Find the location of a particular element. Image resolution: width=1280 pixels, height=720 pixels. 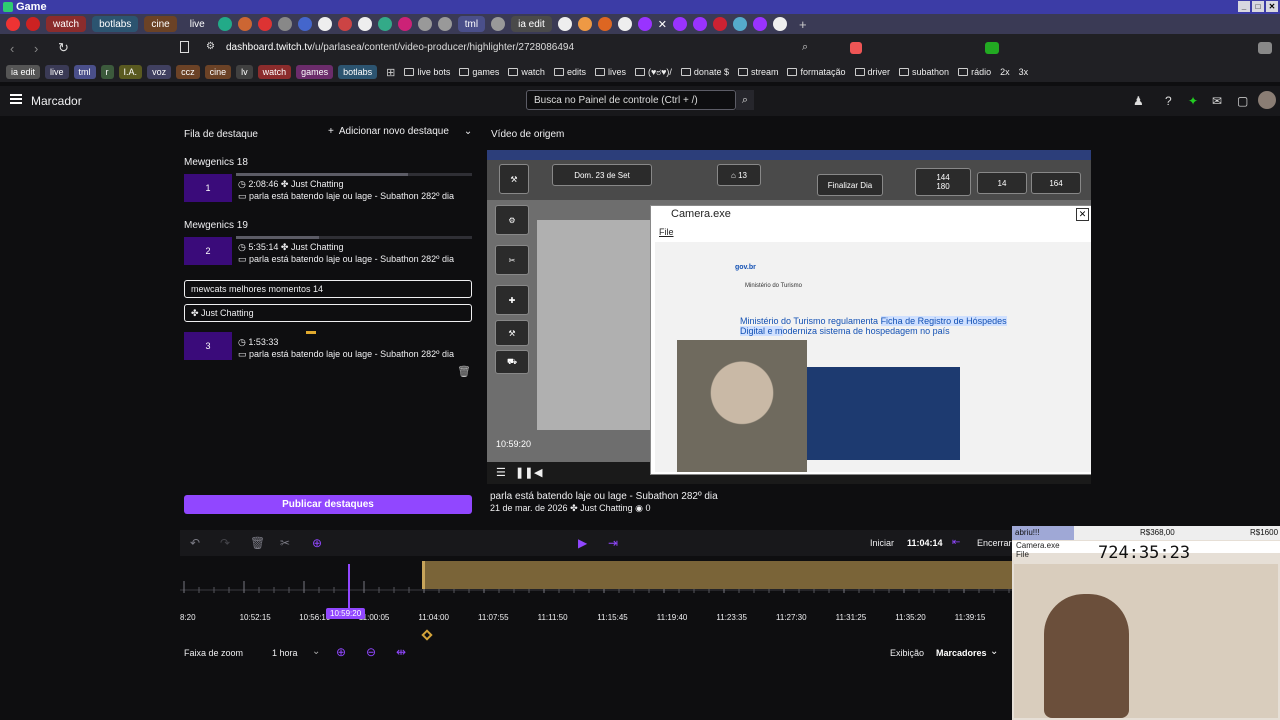

chapters-icon: ☰ is located at coordinates (501, 472).